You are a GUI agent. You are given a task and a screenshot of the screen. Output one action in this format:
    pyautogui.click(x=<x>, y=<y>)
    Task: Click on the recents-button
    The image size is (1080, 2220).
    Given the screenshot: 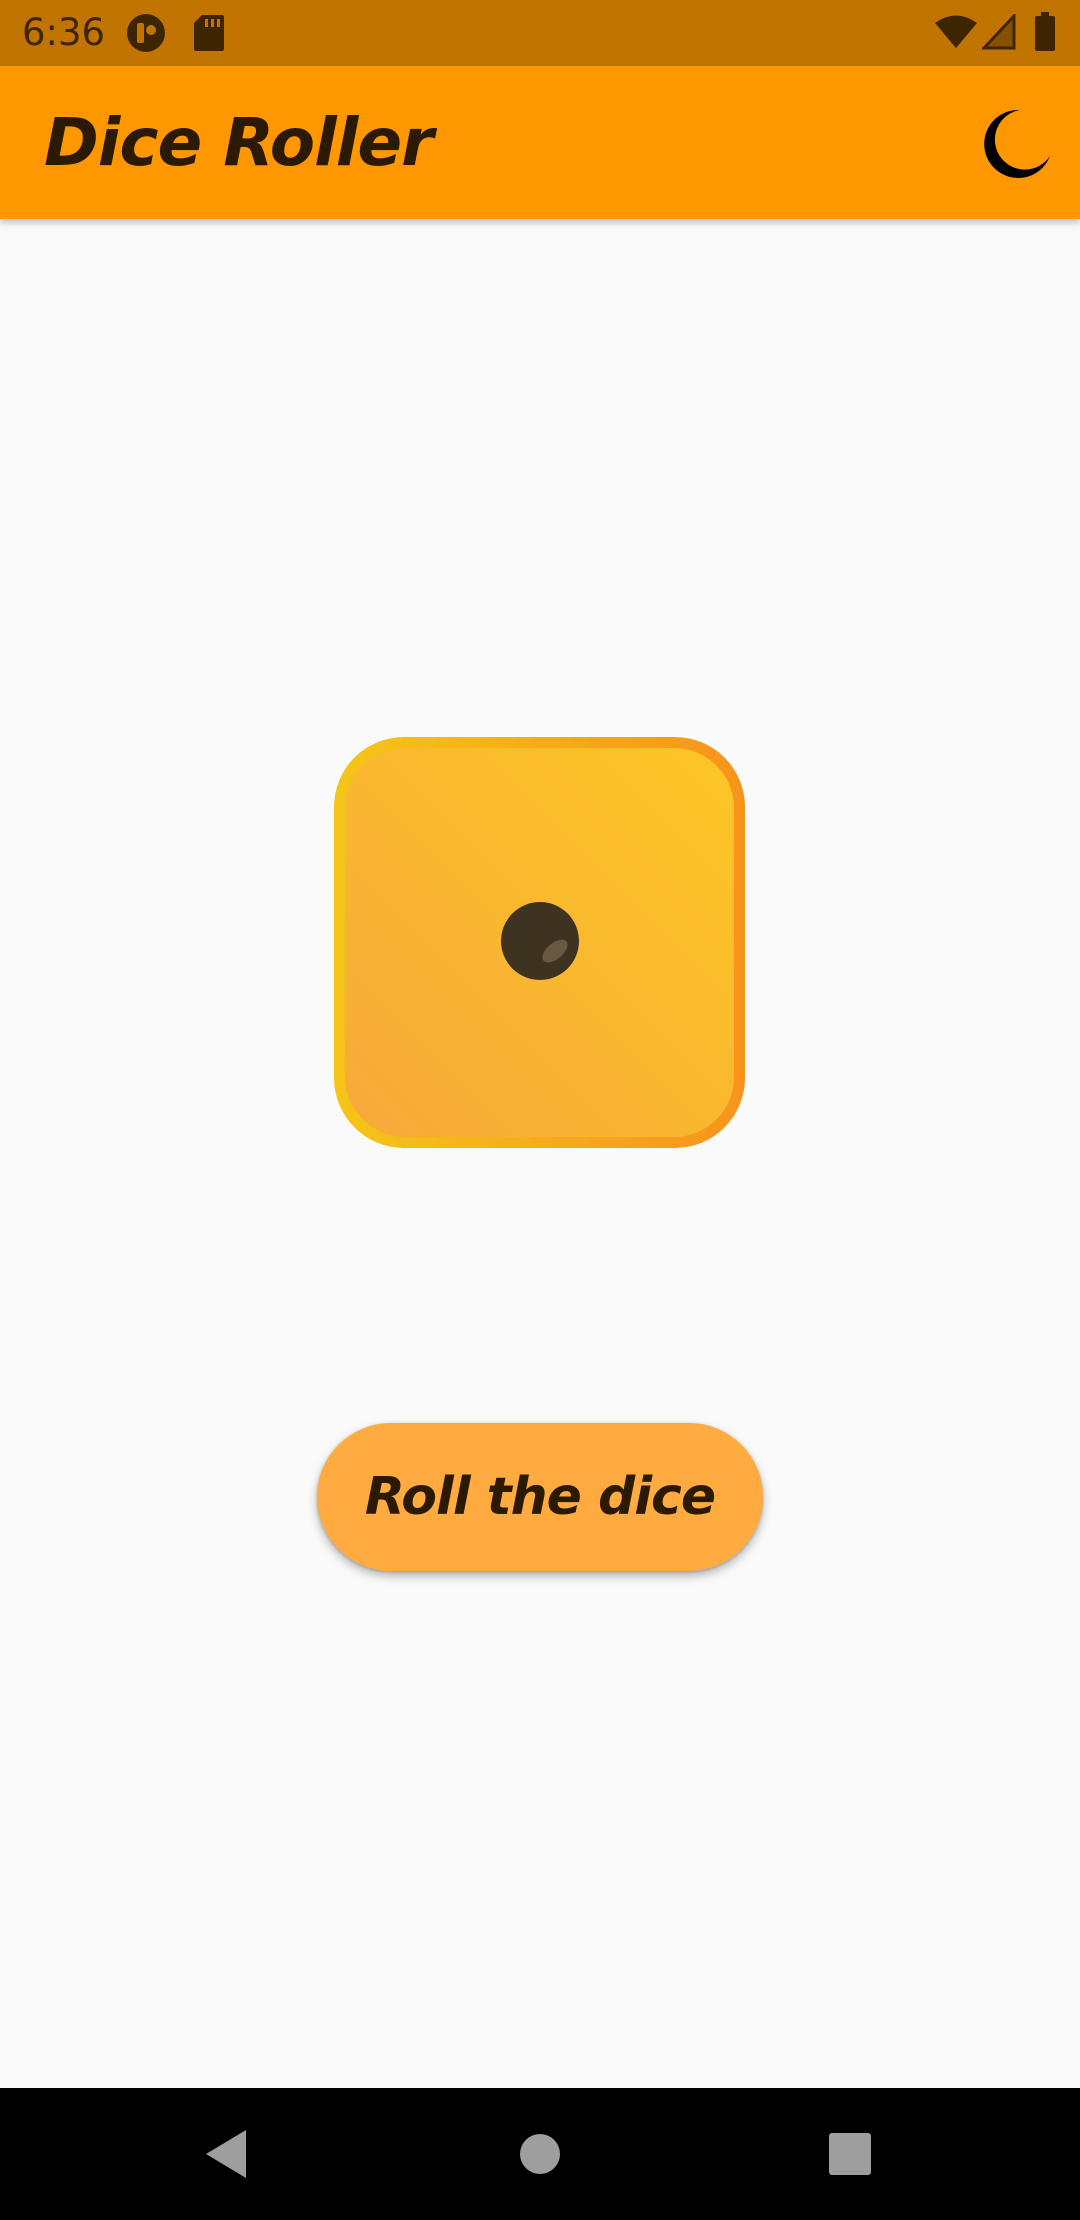 What is the action you would take?
    pyautogui.click(x=850, y=2154)
    